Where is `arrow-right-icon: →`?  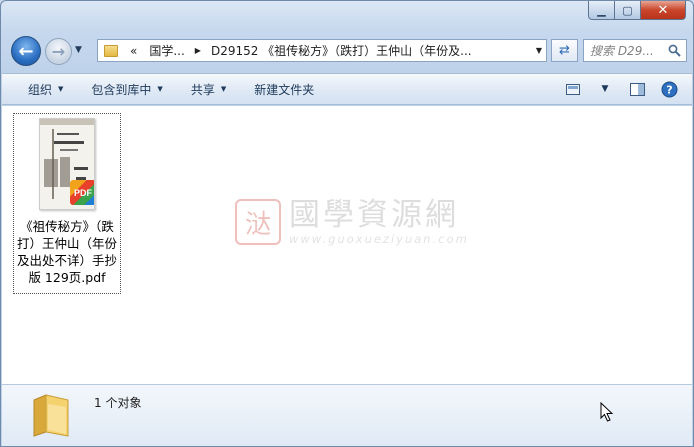
arrow-right-icon: → is located at coordinates (58, 51).